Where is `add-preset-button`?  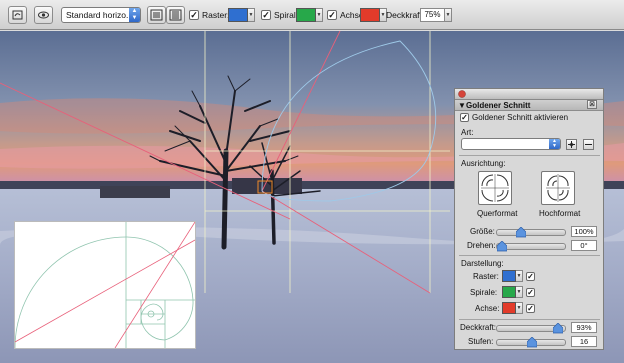
add-preset-button is located at coordinates (571, 144).